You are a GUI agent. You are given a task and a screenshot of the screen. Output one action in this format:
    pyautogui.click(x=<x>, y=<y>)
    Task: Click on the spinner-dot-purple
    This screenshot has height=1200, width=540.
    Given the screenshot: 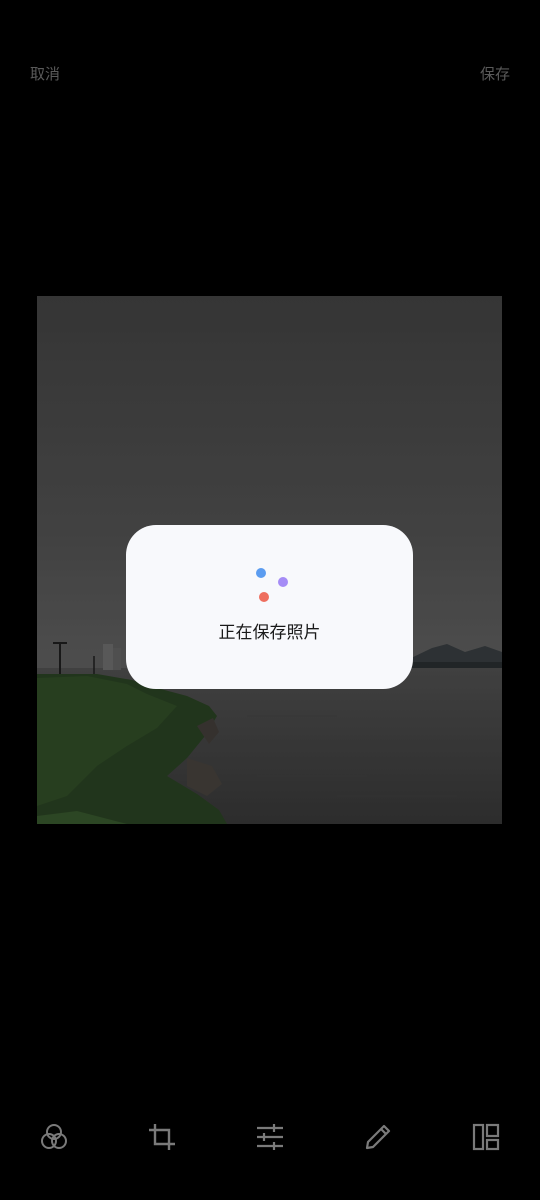 What is the action you would take?
    pyautogui.click(x=283, y=582)
    